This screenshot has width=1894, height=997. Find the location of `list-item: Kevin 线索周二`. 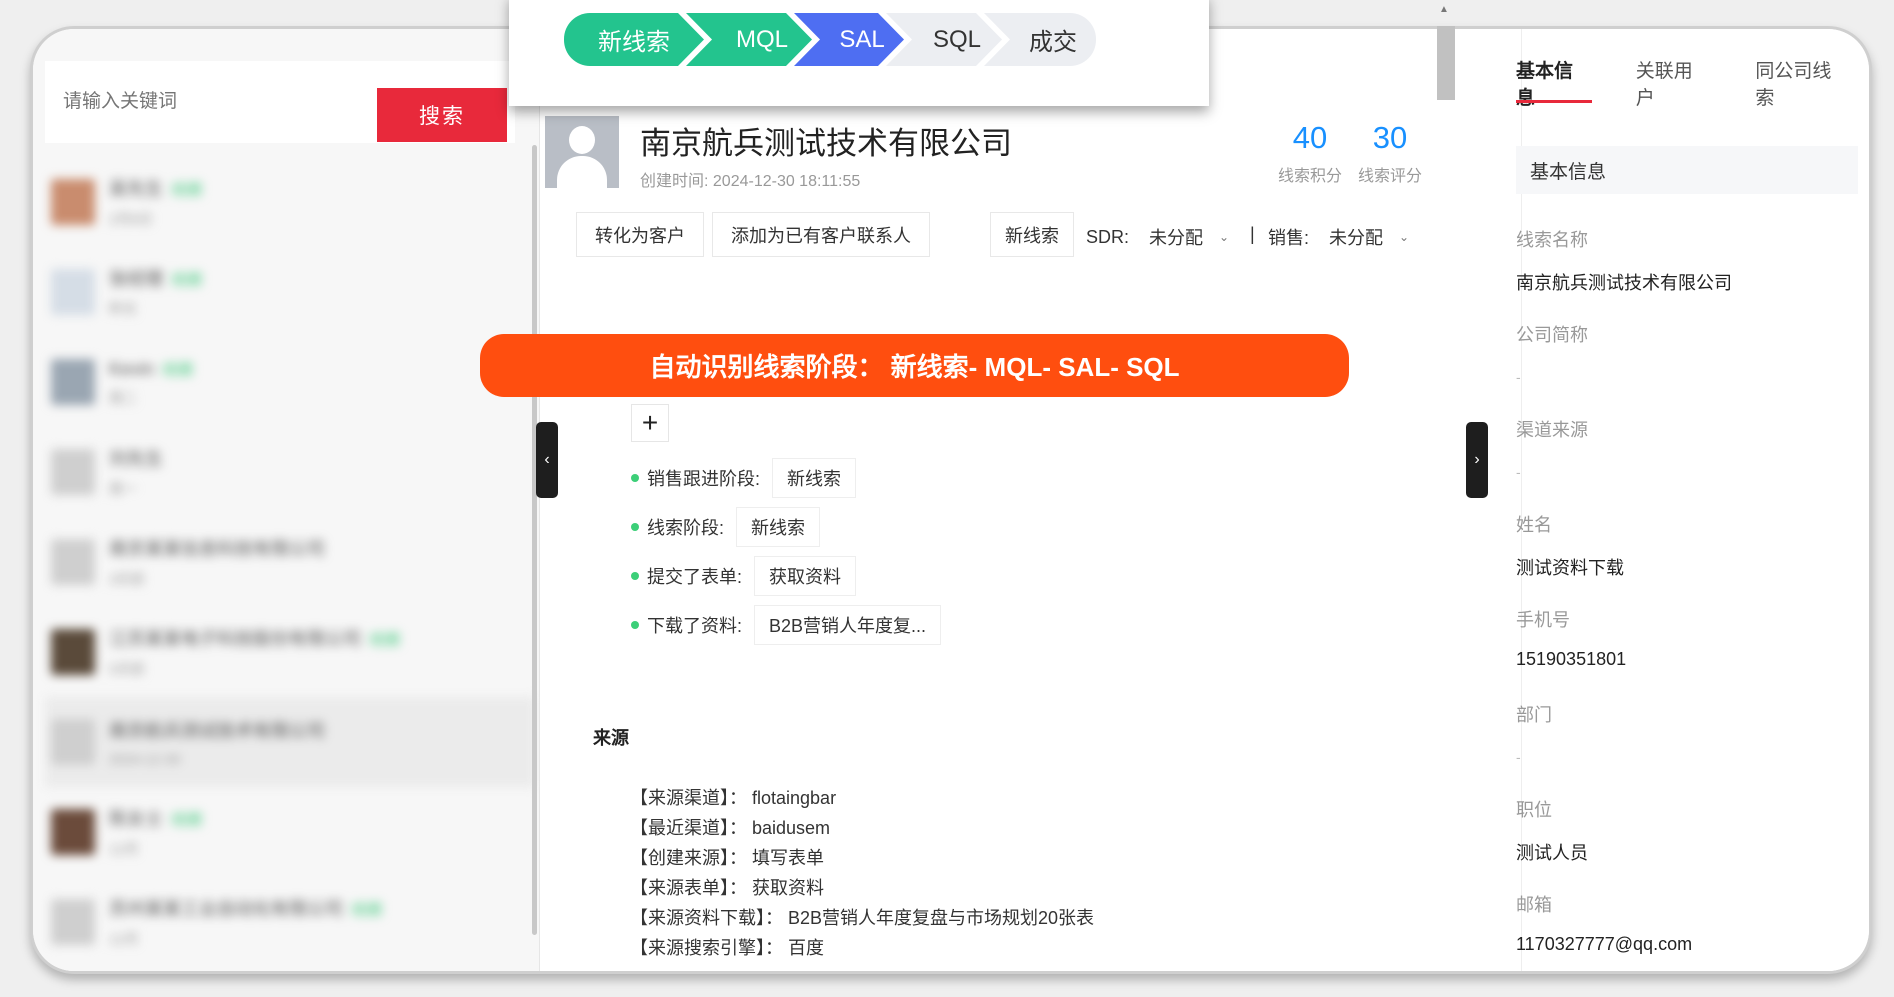

list-item: Kevin 线索周二 is located at coordinates (290, 382).